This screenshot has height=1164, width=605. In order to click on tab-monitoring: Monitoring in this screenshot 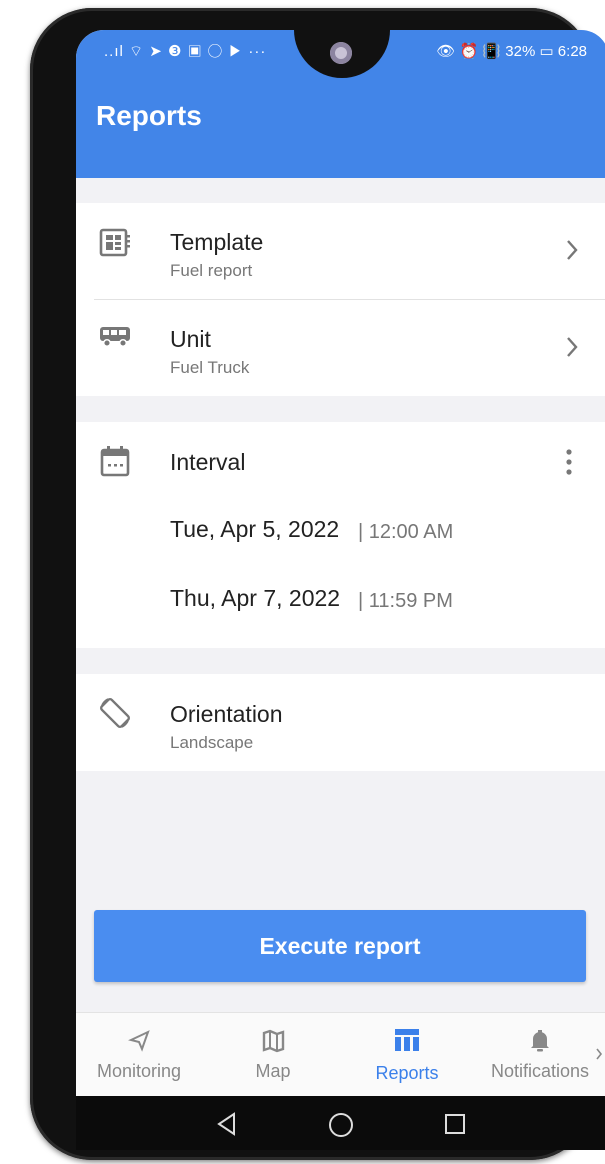, I will do `click(139, 1055)`.